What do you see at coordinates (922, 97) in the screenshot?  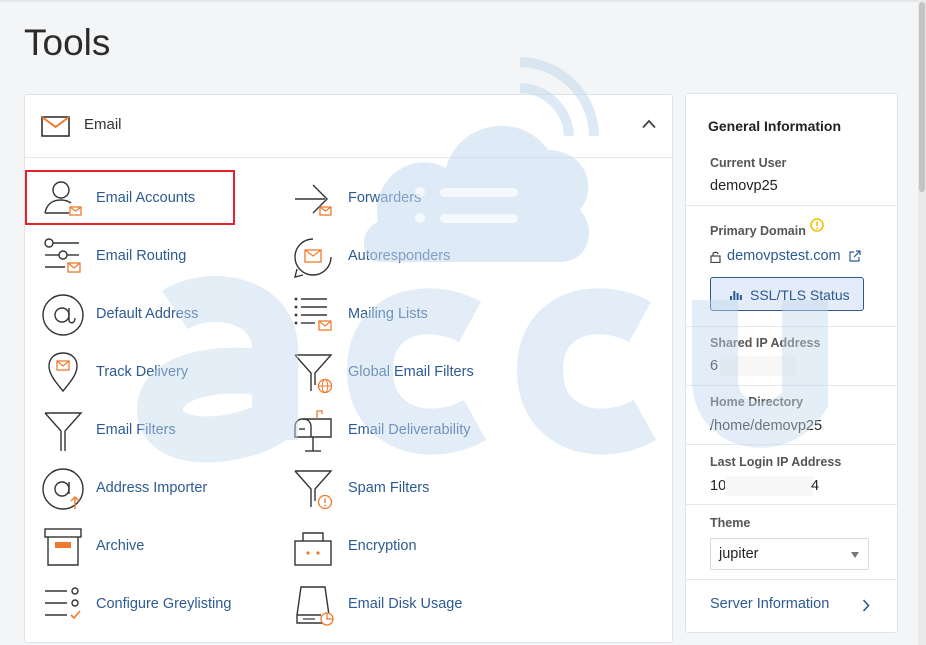 I see `scrollbar-thumb` at bounding box center [922, 97].